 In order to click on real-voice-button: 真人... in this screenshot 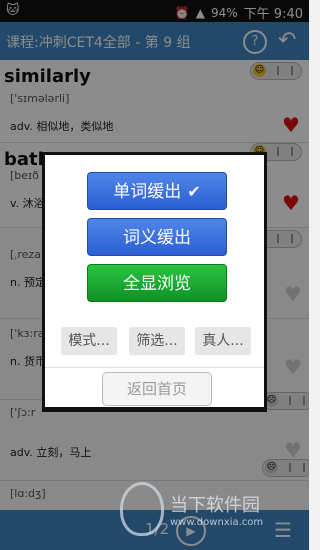, I will do `click(223, 341)`.